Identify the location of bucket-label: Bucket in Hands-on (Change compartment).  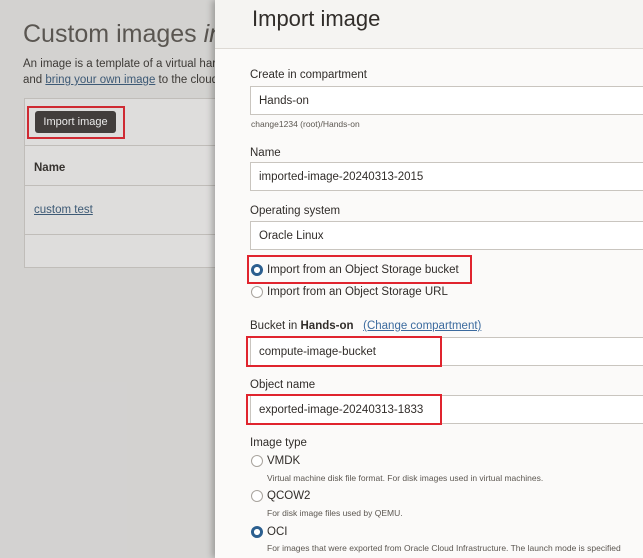
(366, 326).